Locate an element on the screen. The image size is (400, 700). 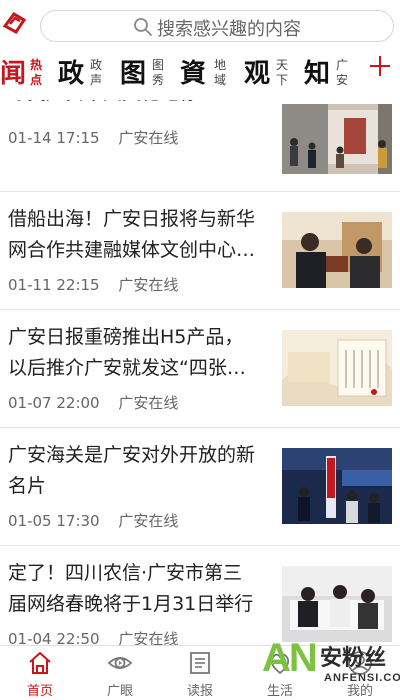
news-time: 17:15 is located at coordinates (78, 138).